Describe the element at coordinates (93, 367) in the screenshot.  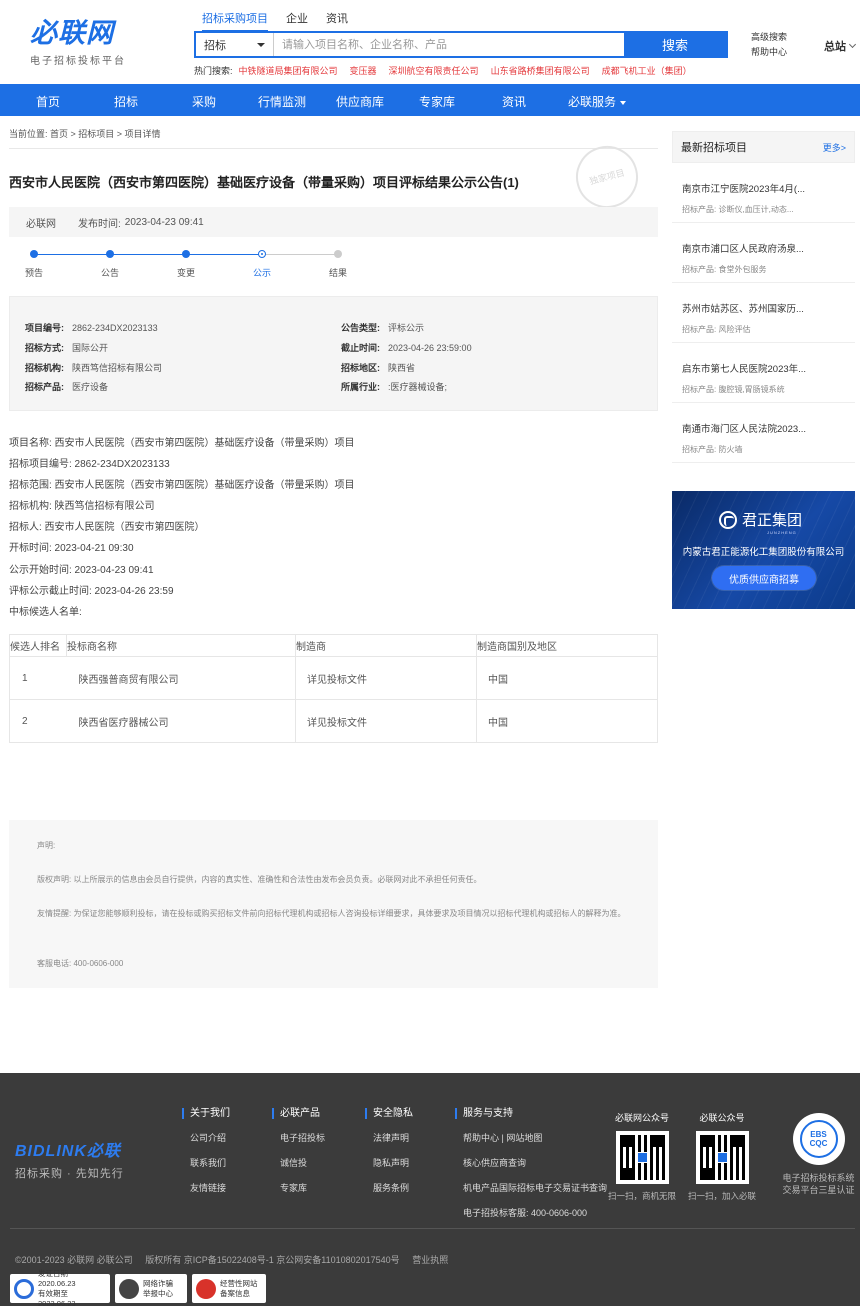
I see `info-agency: 招标机构: 陕西笃信招标有限公司` at that location.